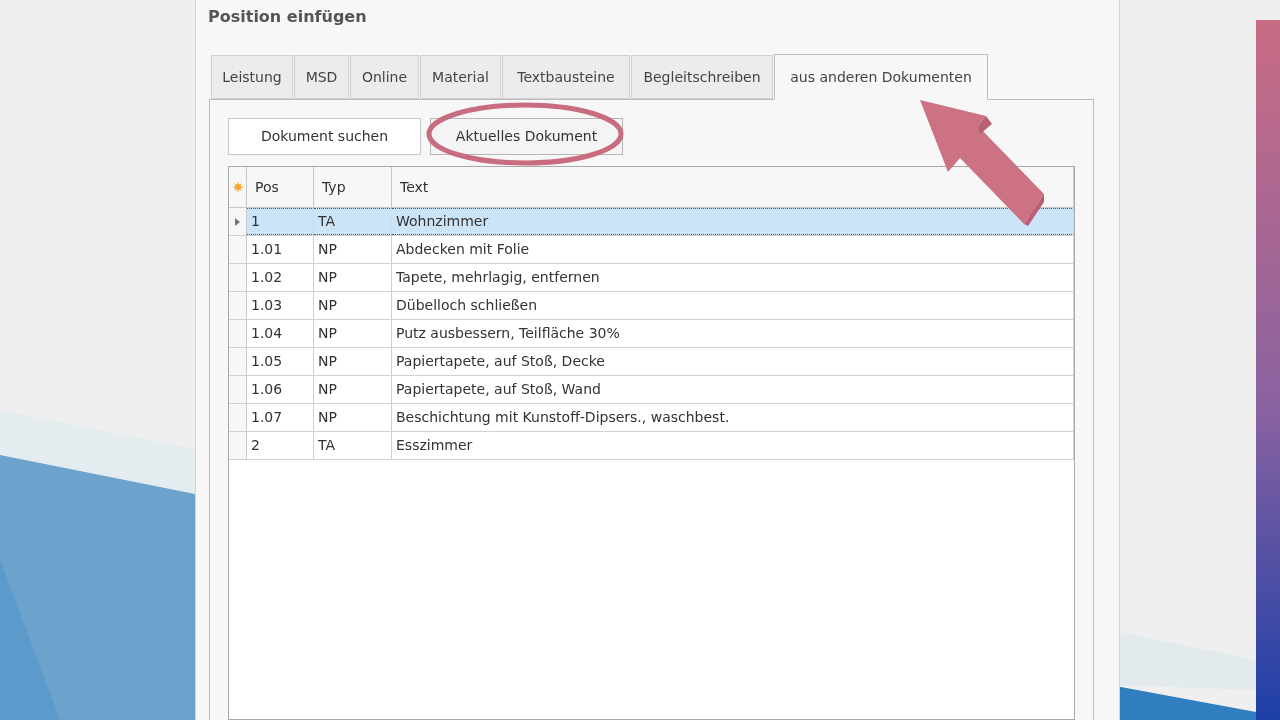  I want to click on table-cell: Papiertapete, auf Stoß, Decke, so click(733, 361).